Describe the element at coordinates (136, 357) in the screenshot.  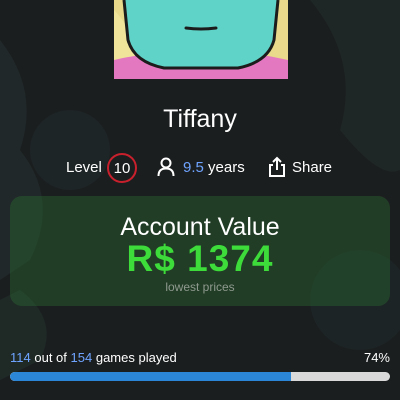
I see `games-played-suffix: games played` at that location.